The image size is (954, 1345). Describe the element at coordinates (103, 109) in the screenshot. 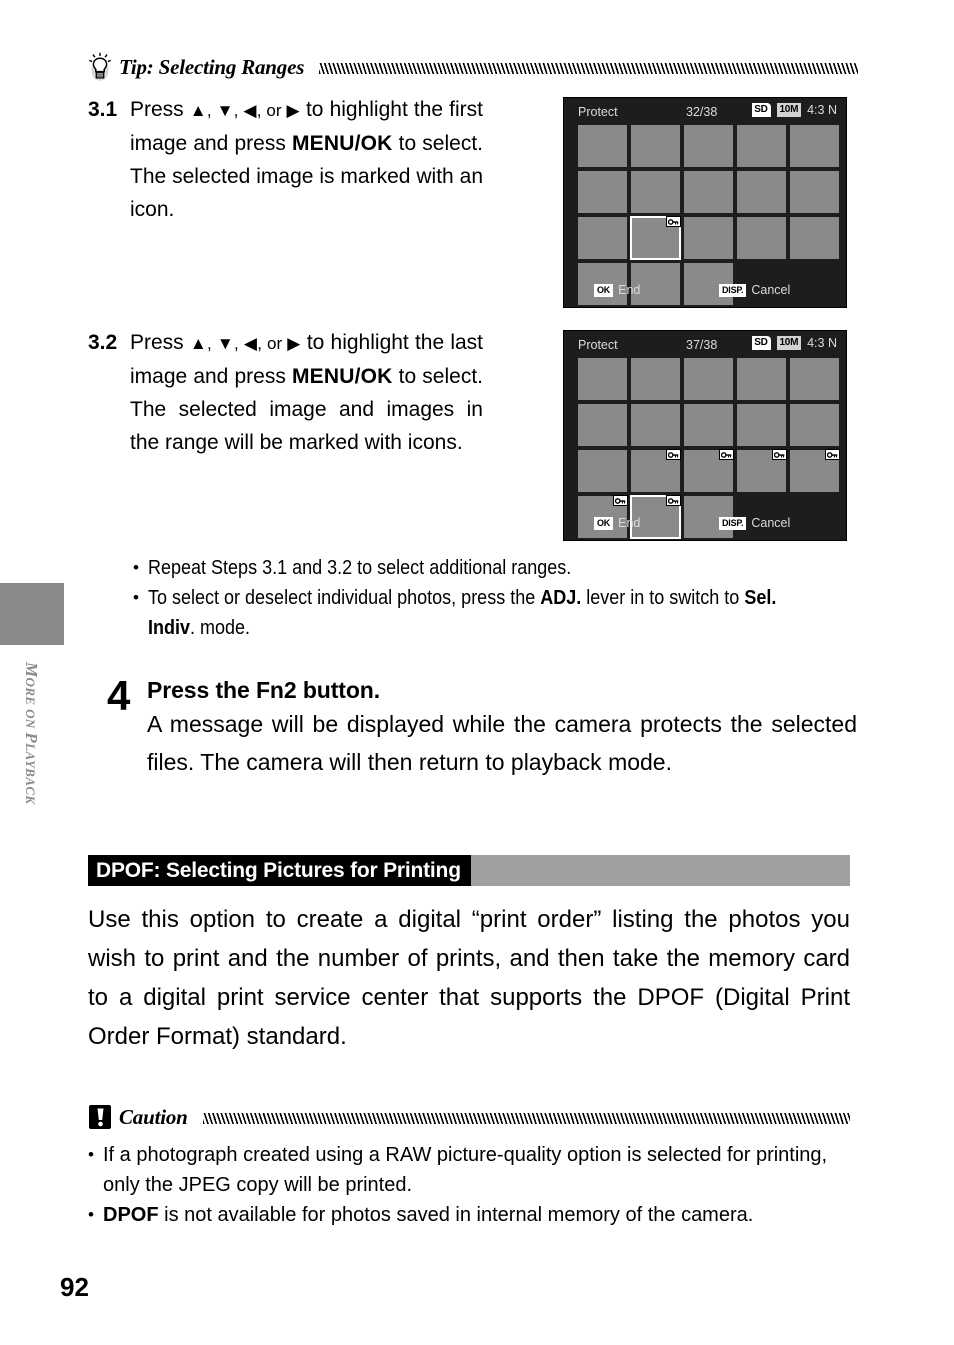

I see `substep-3-1-number: 3.1` at that location.